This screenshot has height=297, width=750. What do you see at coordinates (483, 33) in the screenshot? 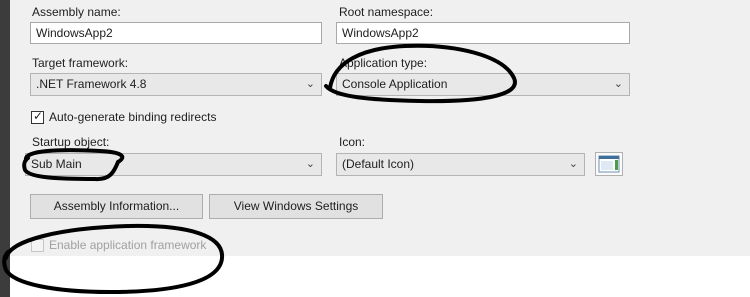
I see `root-namespace-input: WindowsApp2` at bounding box center [483, 33].